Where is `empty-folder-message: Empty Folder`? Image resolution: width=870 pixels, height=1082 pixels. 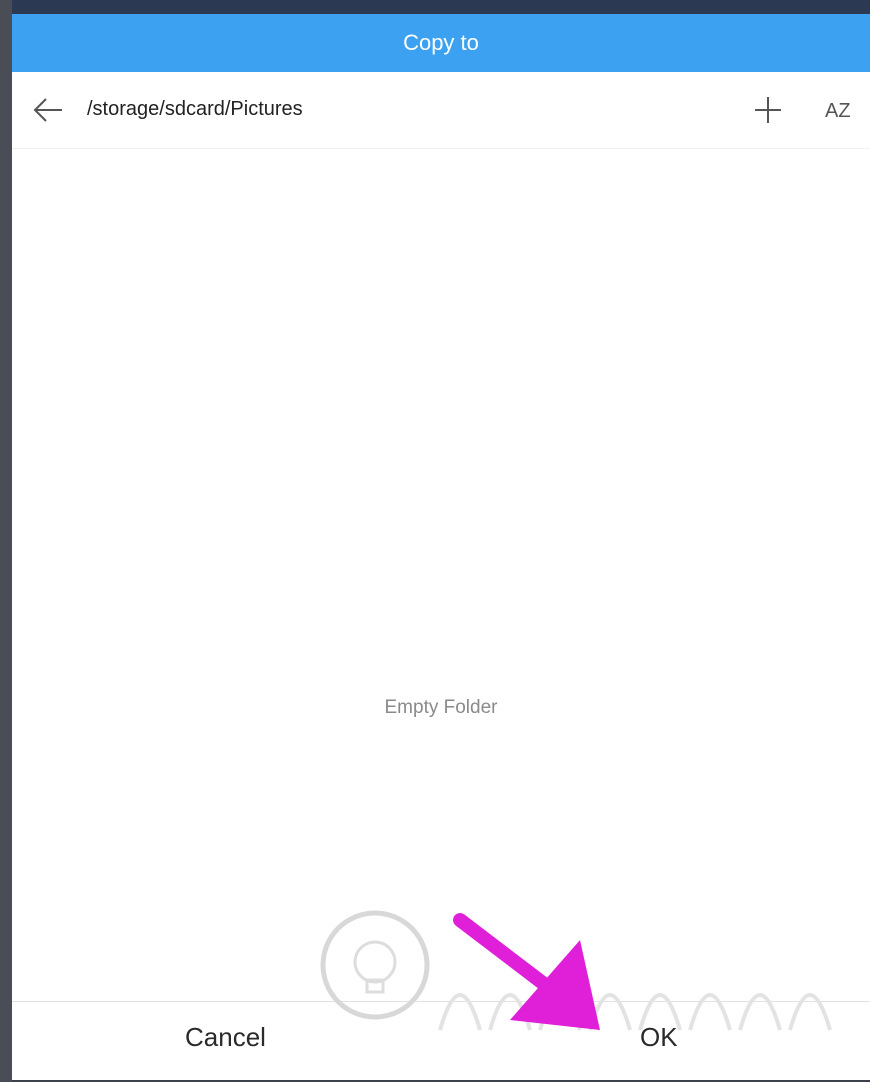
empty-folder-message: Empty Folder is located at coordinates (441, 707).